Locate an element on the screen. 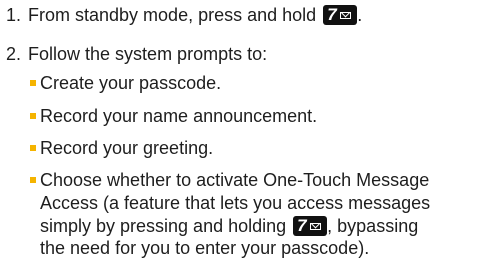 The width and height of the screenshot is (482, 260). step-1: 1. From standby mode, press and hold 7 . is located at coordinates (184, 15).